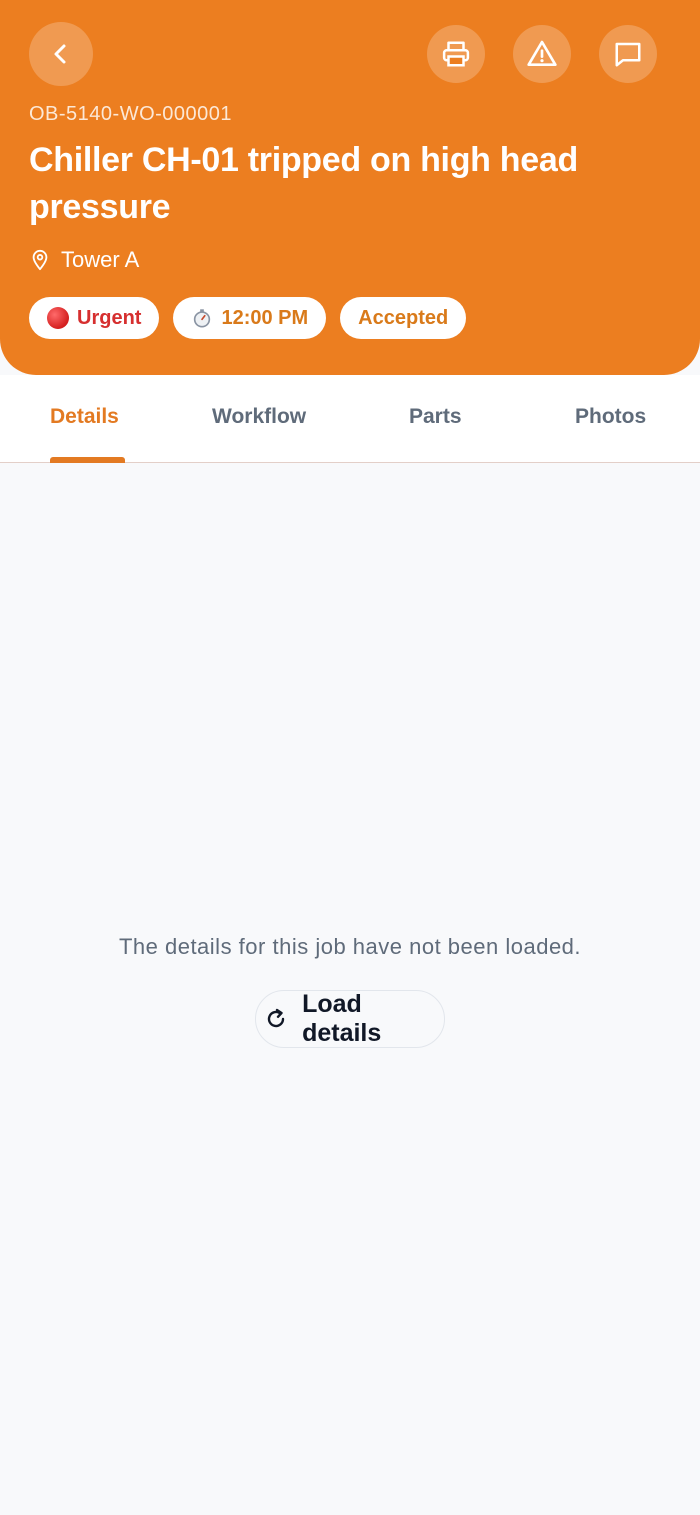  What do you see at coordinates (131, 114) in the screenshot?
I see `work-order-id: OB-5140-WO-000001` at bounding box center [131, 114].